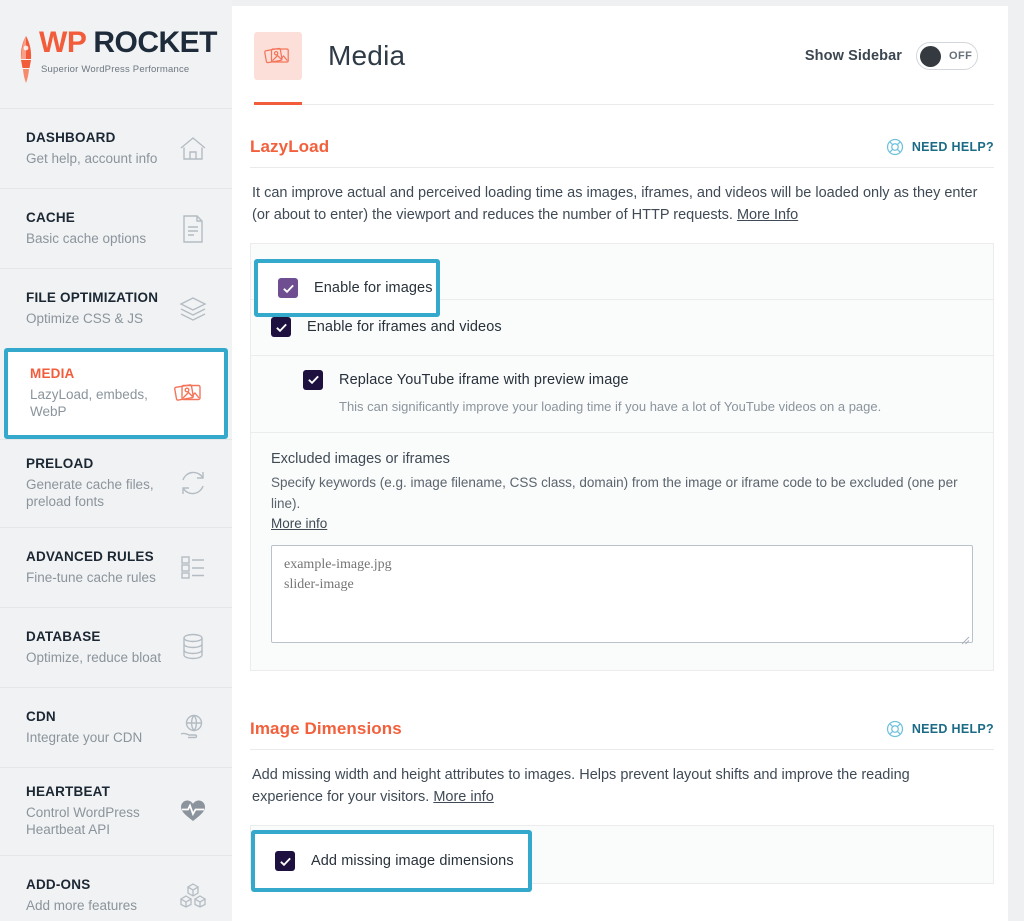 The image size is (1024, 921). What do you see at coordinates (193, 895) in the screenshot?
I see `cubes-icon` at bounding box center [193, 895].